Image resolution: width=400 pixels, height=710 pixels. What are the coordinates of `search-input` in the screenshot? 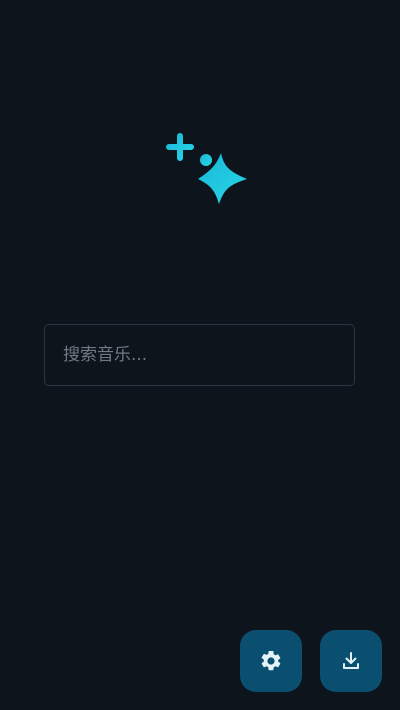 It's located at (199, 355).